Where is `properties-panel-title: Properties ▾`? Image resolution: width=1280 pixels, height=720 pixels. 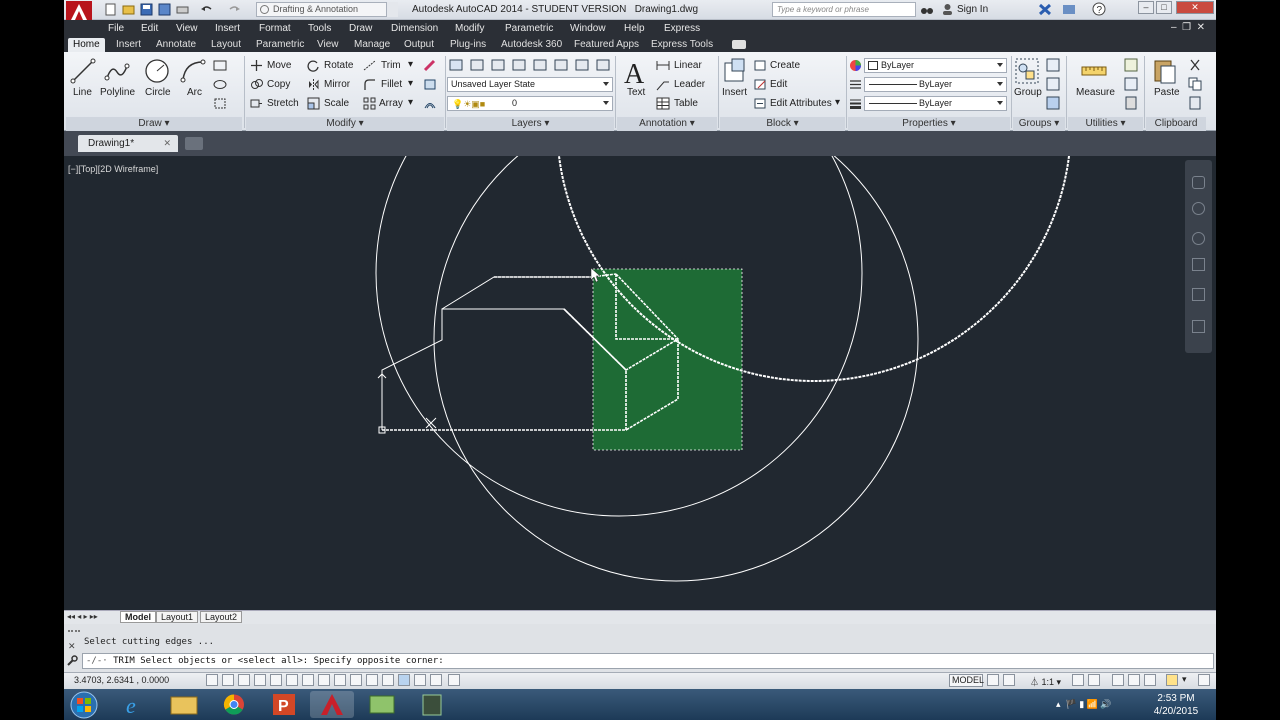 properties-panel-title: Properties ▾ is located at coordinates (929, 124).